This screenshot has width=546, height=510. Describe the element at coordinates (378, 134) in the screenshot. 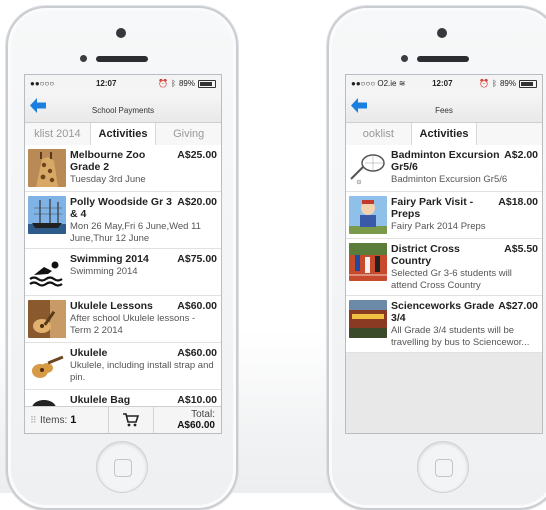

I see `tab-booklist: ooklist` at that location.